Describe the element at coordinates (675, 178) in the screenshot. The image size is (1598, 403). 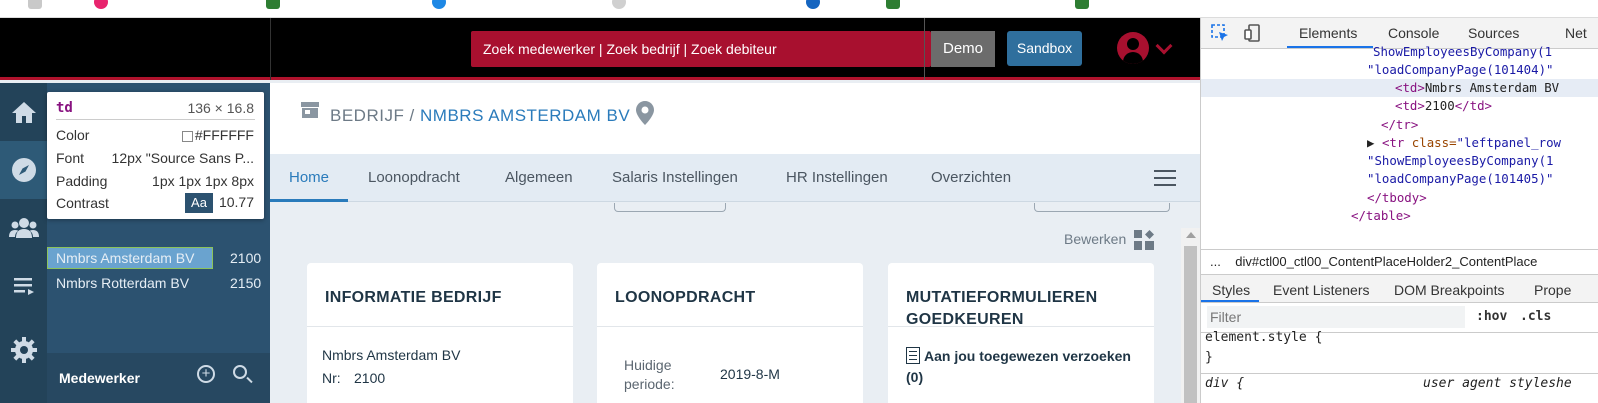
I see `tab-salaris-instellingen: Salaris Instellingen` at that location.